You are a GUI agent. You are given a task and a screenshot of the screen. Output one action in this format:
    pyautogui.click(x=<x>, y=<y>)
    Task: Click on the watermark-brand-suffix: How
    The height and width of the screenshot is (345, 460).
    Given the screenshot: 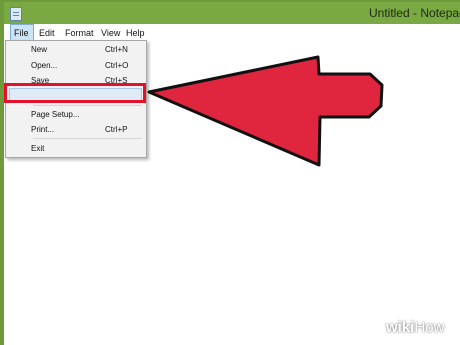 What is the action you would take?
    pyautogui.click(x=429, y=327)
    